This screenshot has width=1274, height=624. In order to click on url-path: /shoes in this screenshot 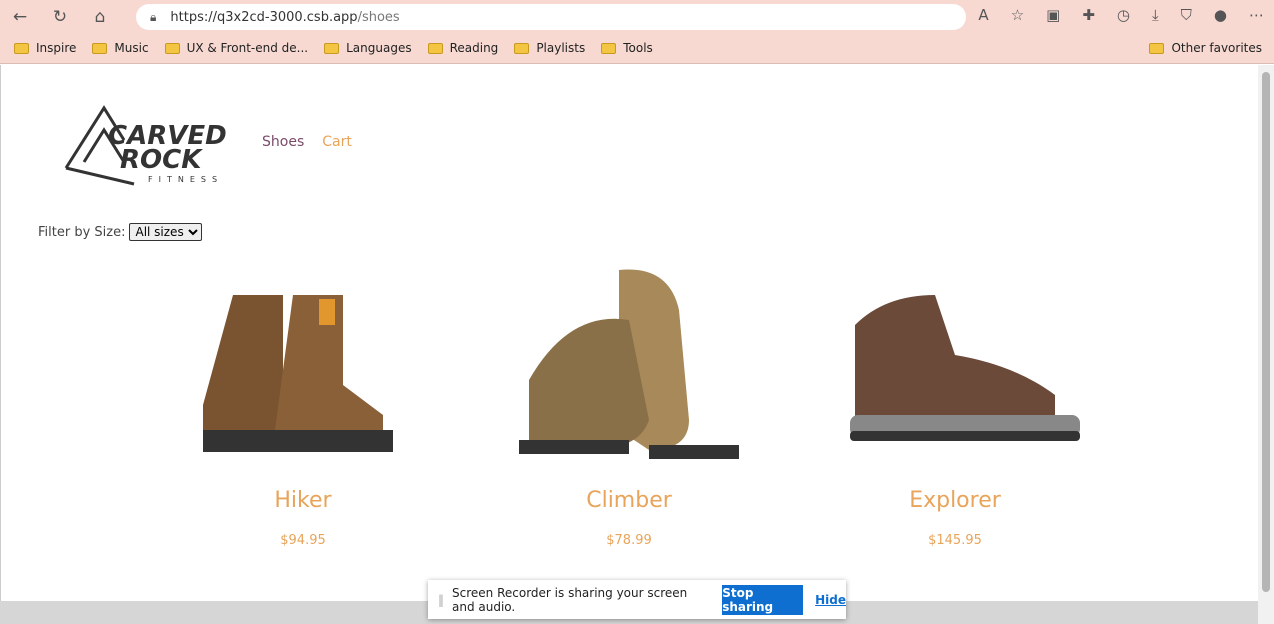, I will do `click(378, 17)`.